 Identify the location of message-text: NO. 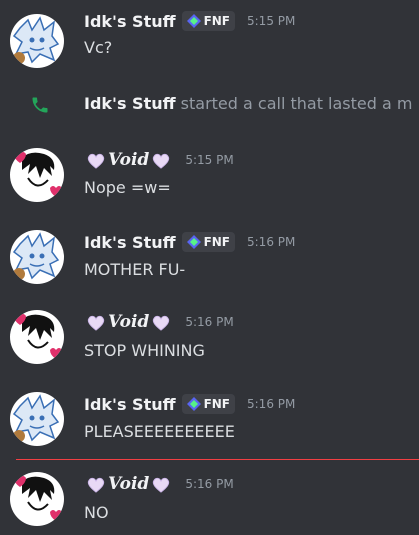
(96, 512).